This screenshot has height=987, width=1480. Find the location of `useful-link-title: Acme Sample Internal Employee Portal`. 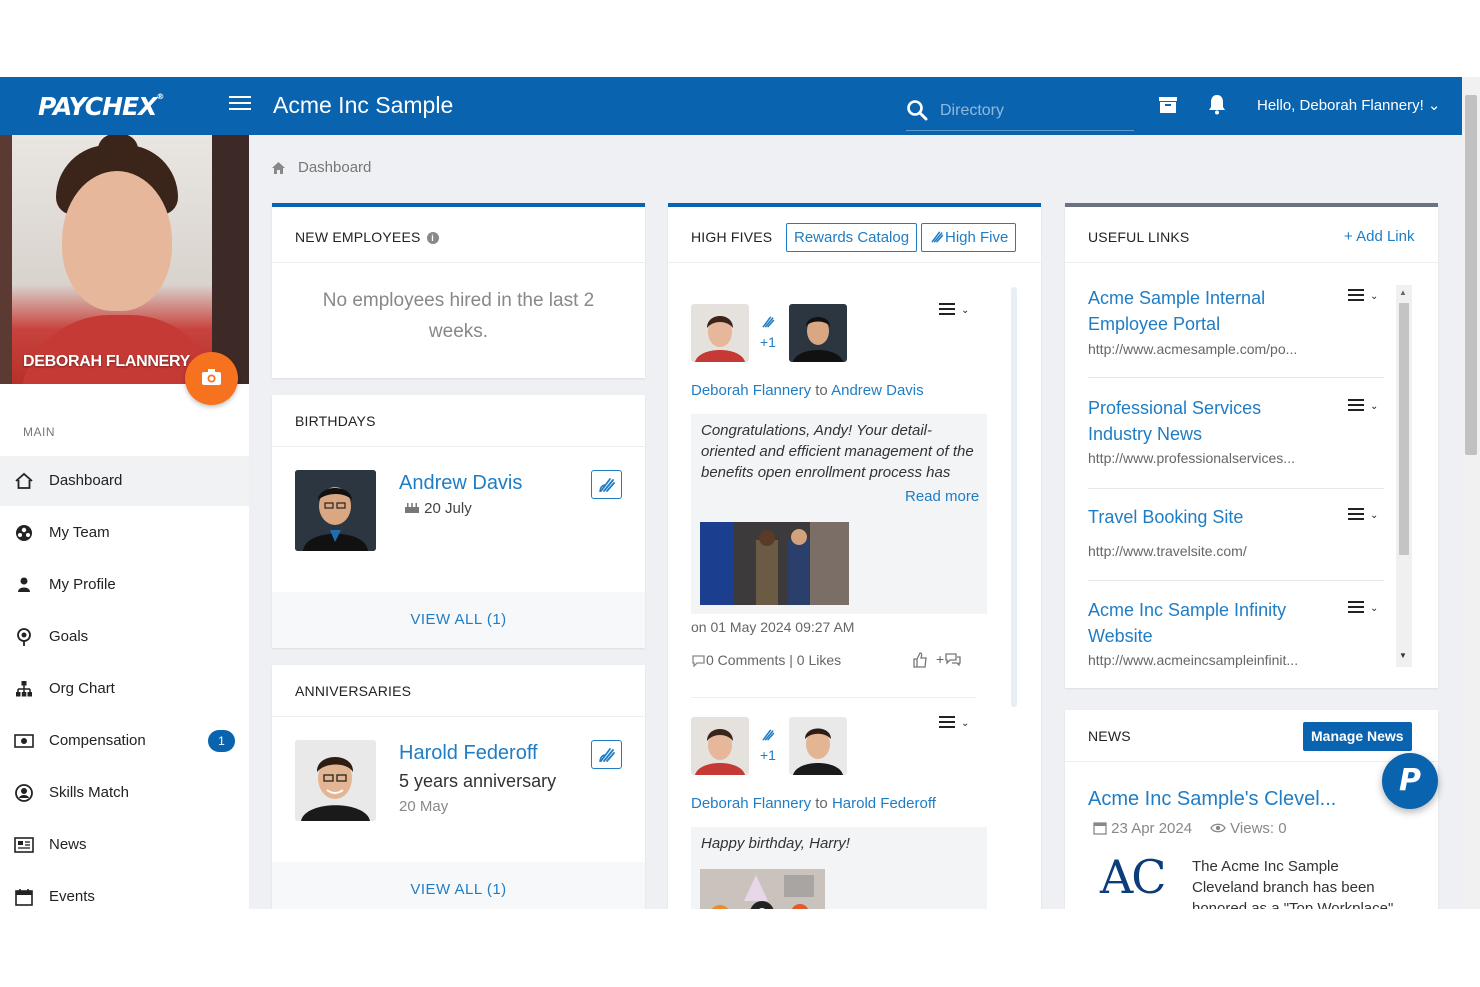

useful-link-title: Acme Sample Internal Employee Portal is located at coordinates (1176, 311).